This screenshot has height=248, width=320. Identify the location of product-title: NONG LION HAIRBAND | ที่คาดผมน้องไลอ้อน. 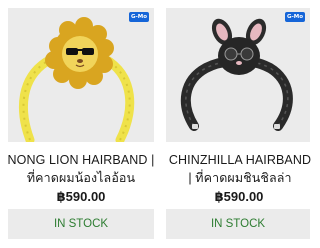
(81, 169).